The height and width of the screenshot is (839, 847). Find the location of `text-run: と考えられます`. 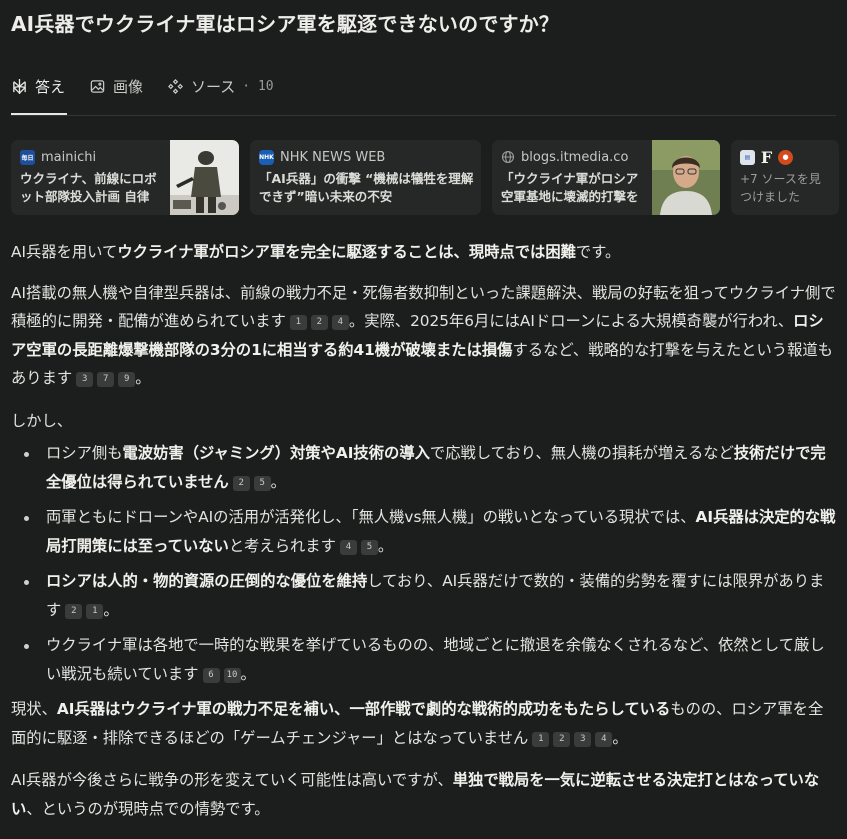

text-run: と考えられます is located at coordinates (282, 545).